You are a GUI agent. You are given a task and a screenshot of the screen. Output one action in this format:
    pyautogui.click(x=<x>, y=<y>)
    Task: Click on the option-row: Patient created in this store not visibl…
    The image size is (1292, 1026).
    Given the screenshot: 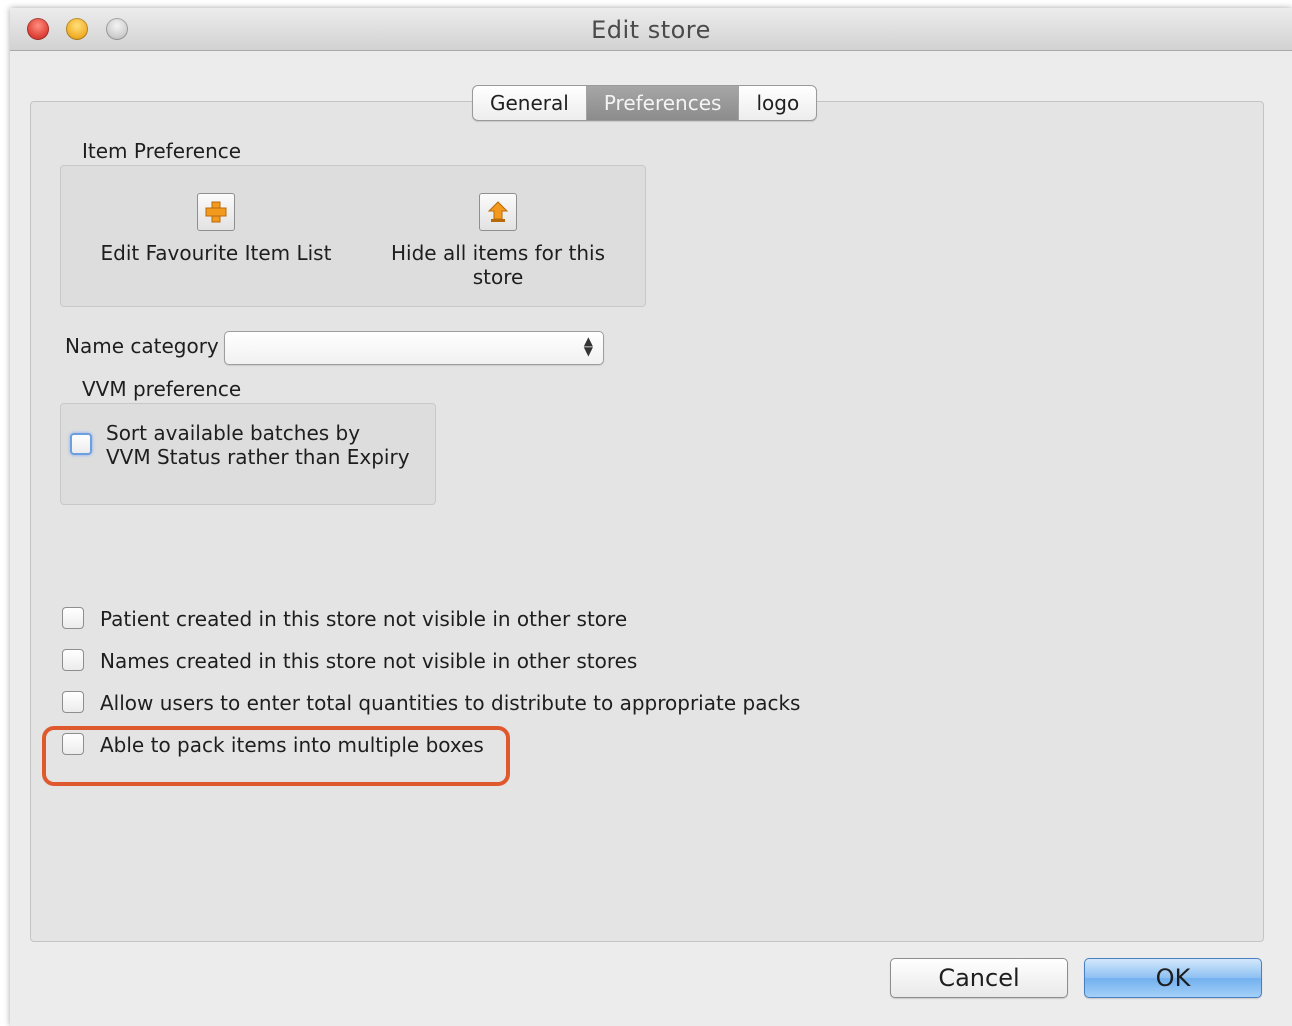 What is the action you would take?
    pyautogui.click(x=344, y=619)
    